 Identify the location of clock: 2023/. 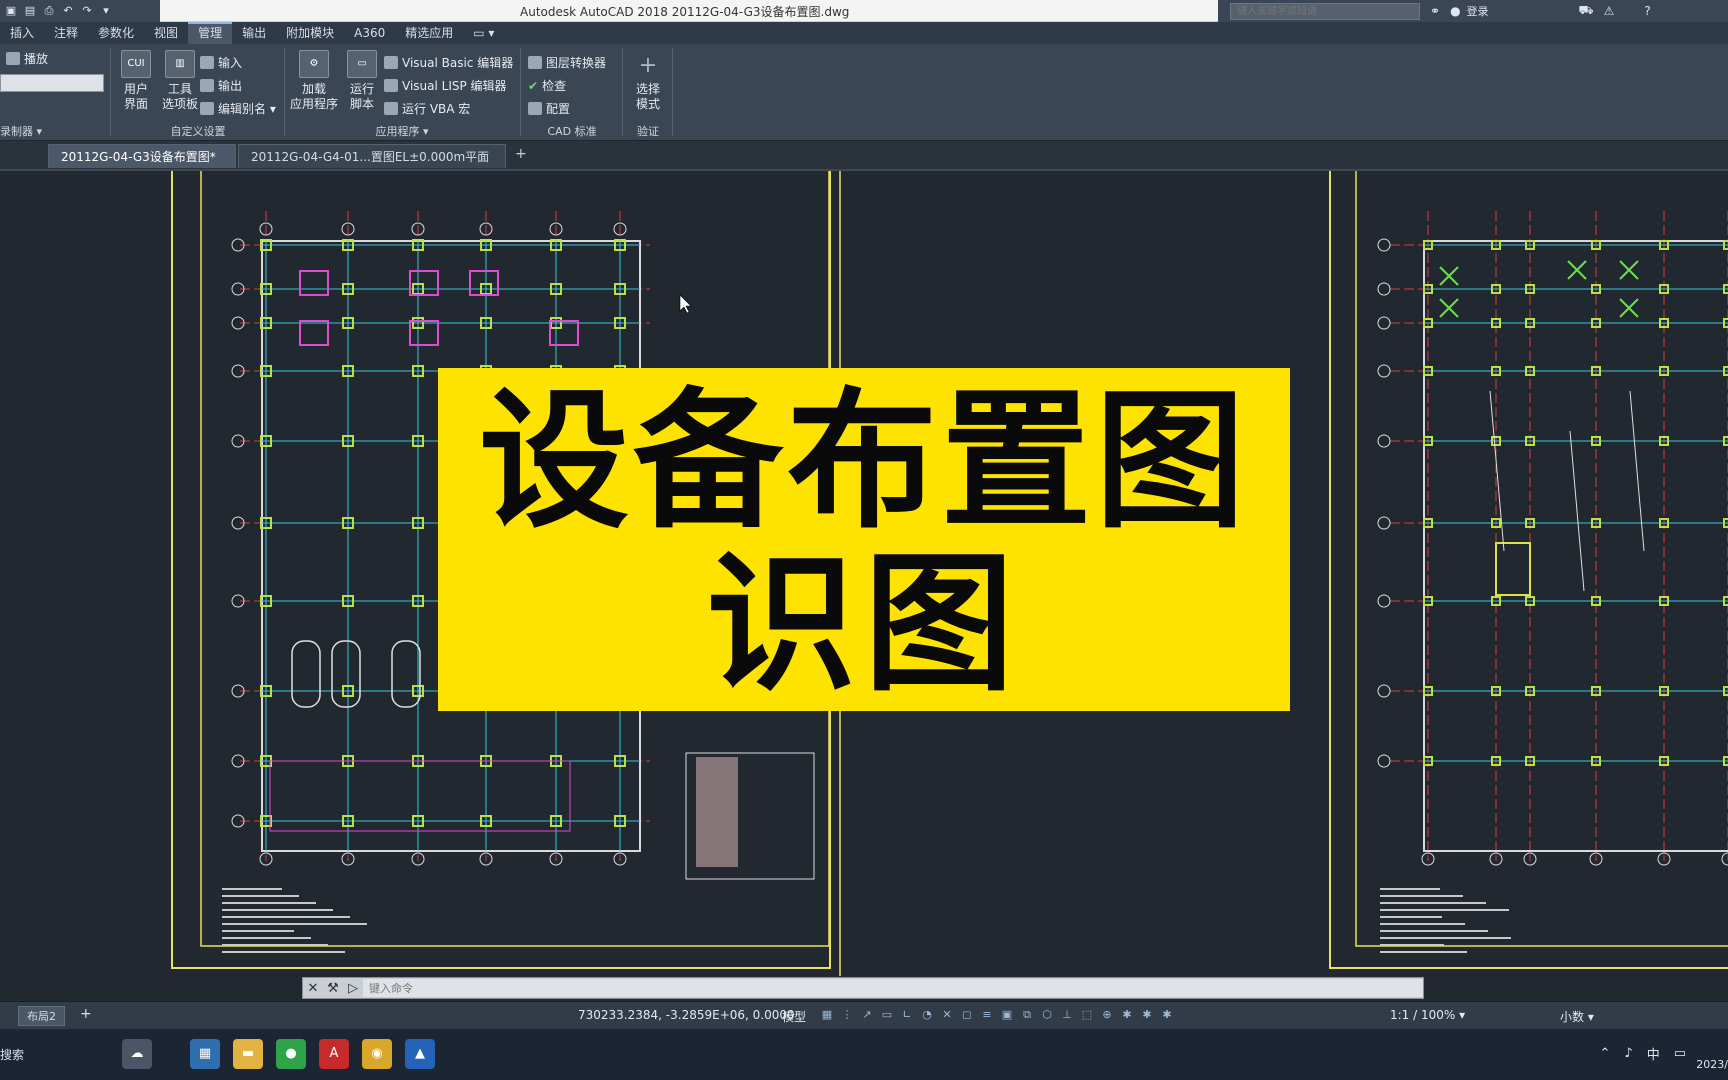
(1712, 1064).